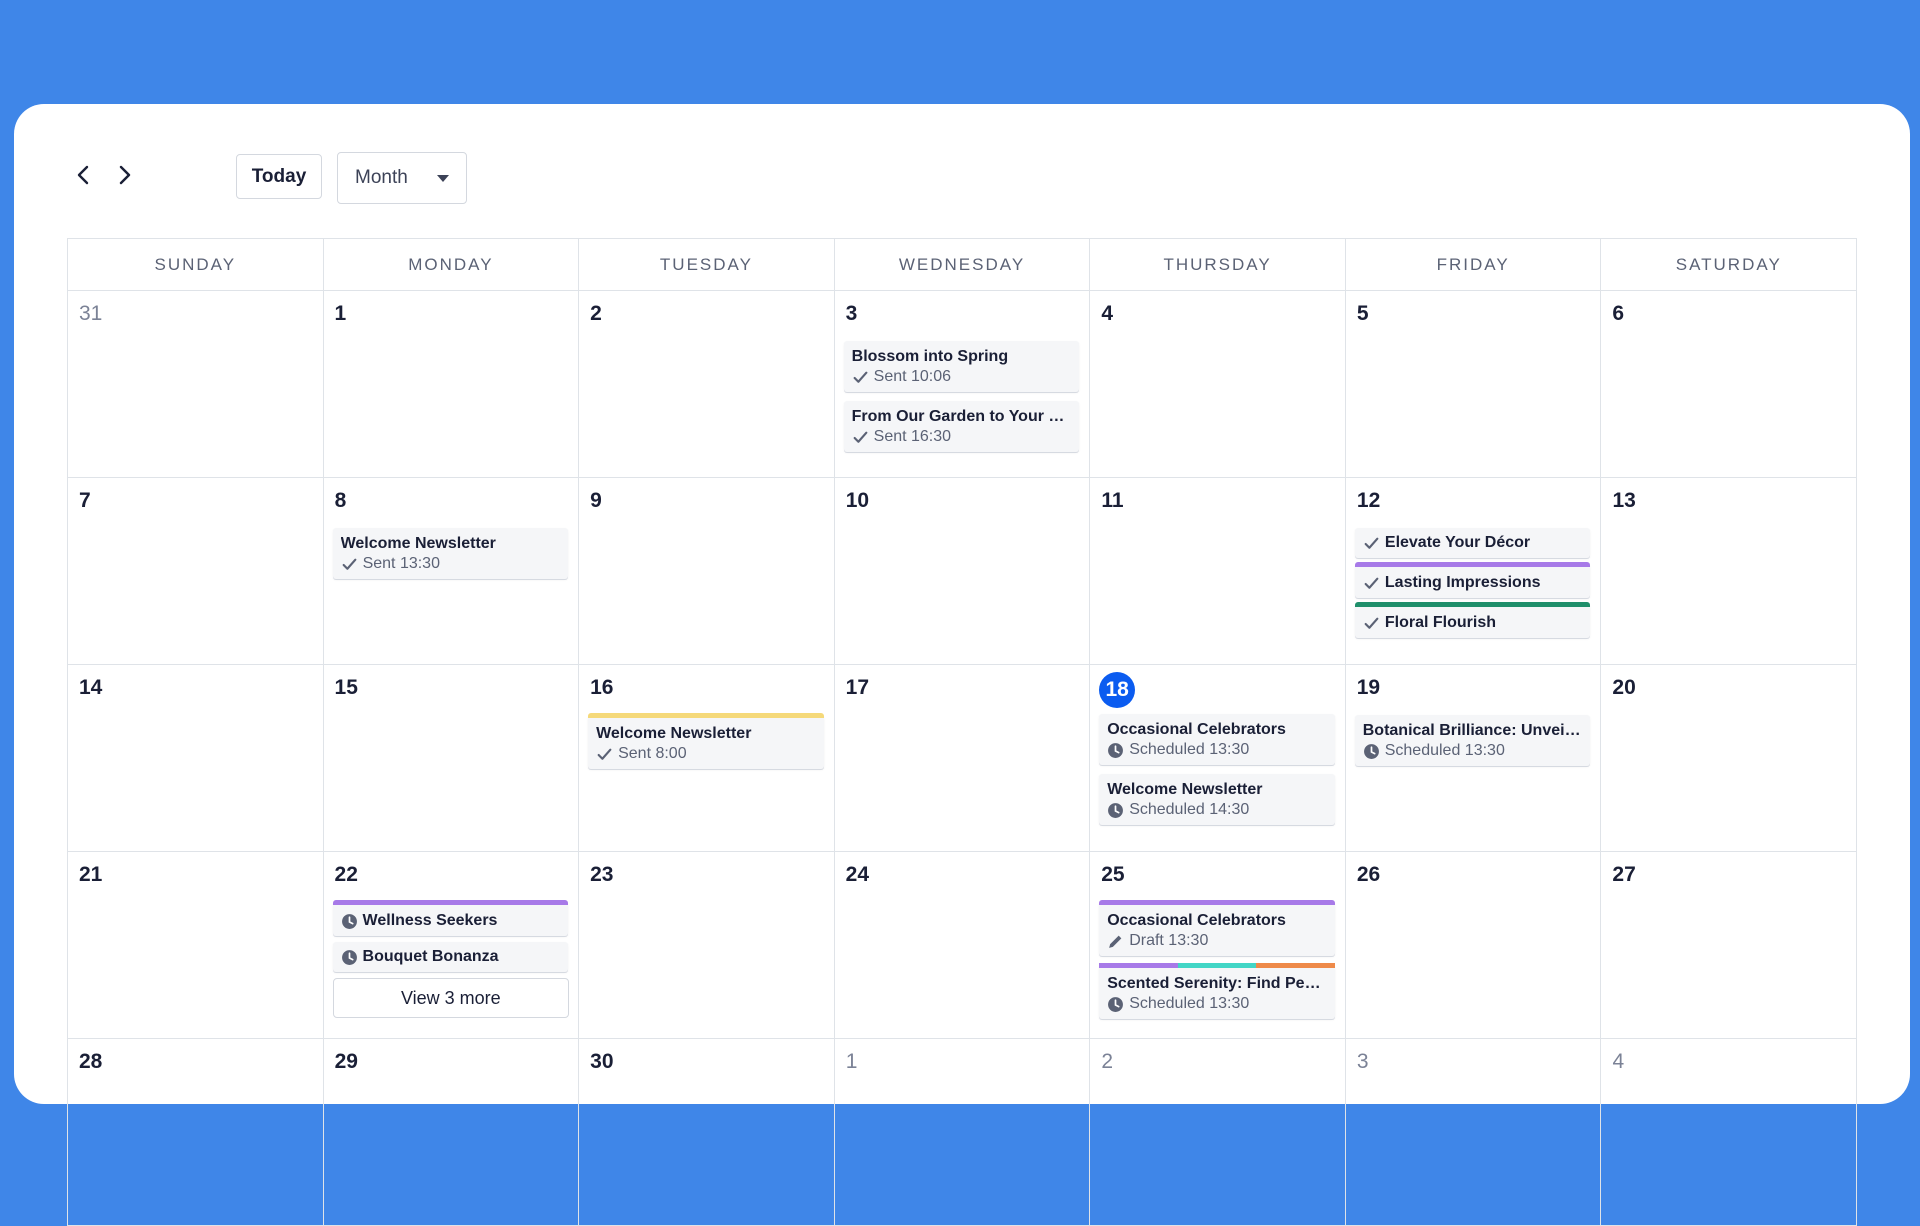 The height and width of the screenshot is (1226, 1920). What do you see at coordinates (1729, 571) in the screenshot?
I see `day-cell: 13` at bounding box center [1729, 571].